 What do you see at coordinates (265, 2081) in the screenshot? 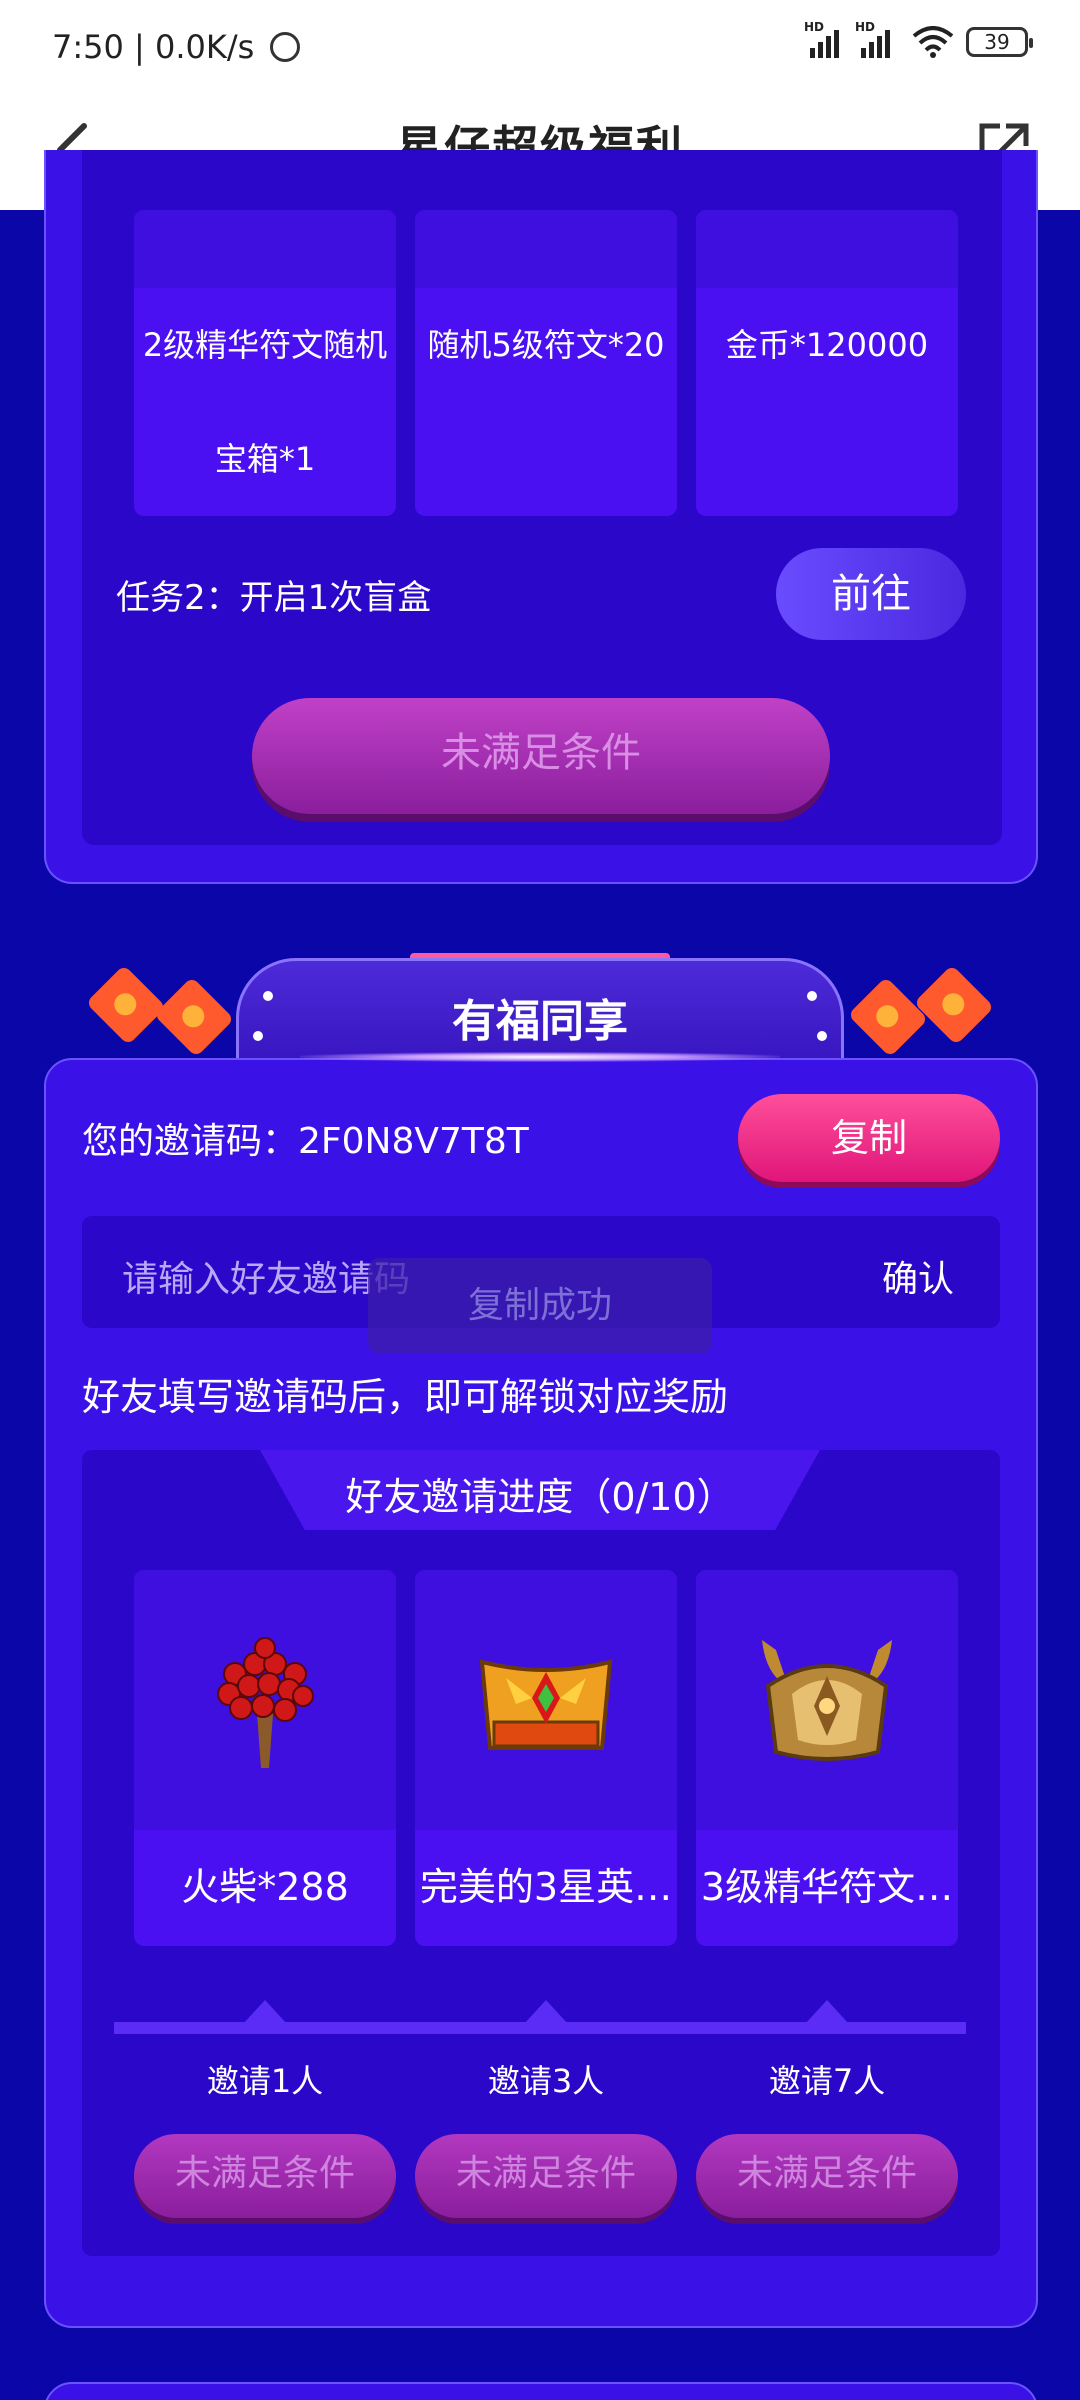
I see `milestone-label: 邀请1人` at bounding box center [265, 2081].